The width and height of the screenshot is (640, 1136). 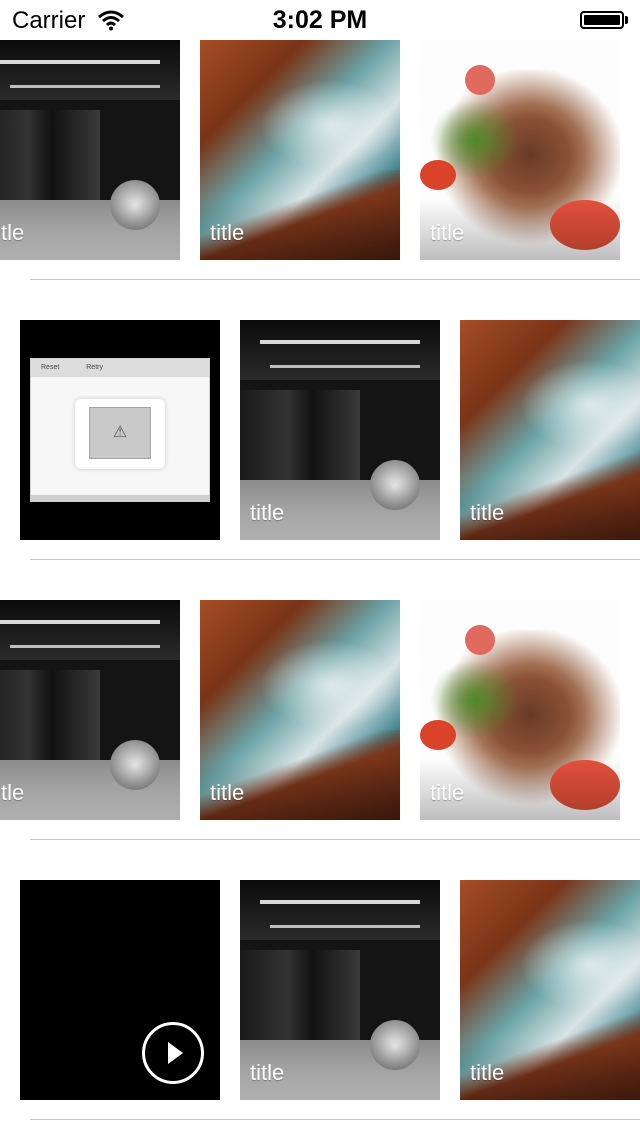 I want to click on error-toolbar: Reset Retry, so click(x=120, y=368).